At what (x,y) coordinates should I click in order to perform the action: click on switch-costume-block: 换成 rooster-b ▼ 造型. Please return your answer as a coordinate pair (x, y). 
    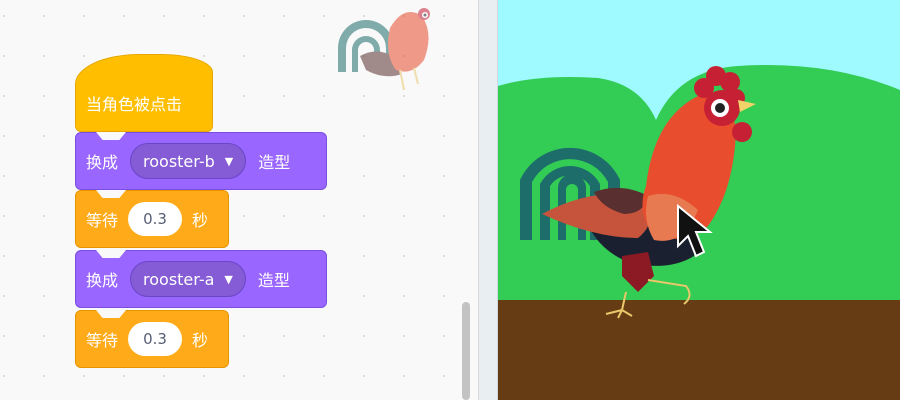
    Looking at the image, I should click on (201, 161).